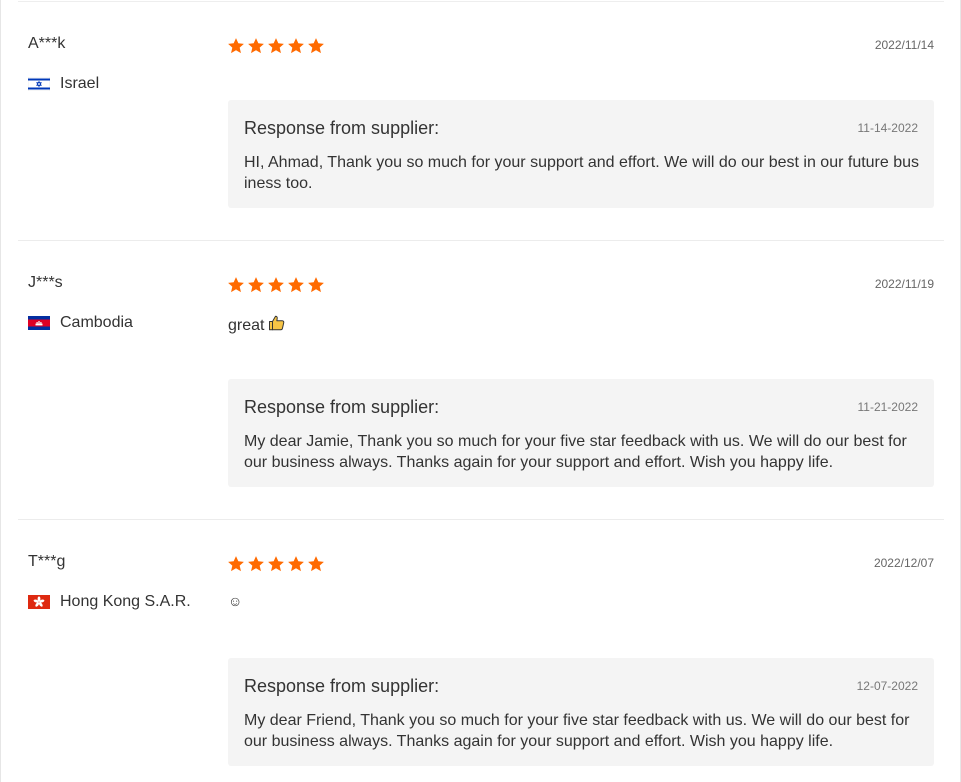 Image resolution: width=961 pixels, height=782 pixels. What do you see at coordinates (277, 325) in the screenshot?
I see `thumbs-up-icon` at bounding box center [277, 325].